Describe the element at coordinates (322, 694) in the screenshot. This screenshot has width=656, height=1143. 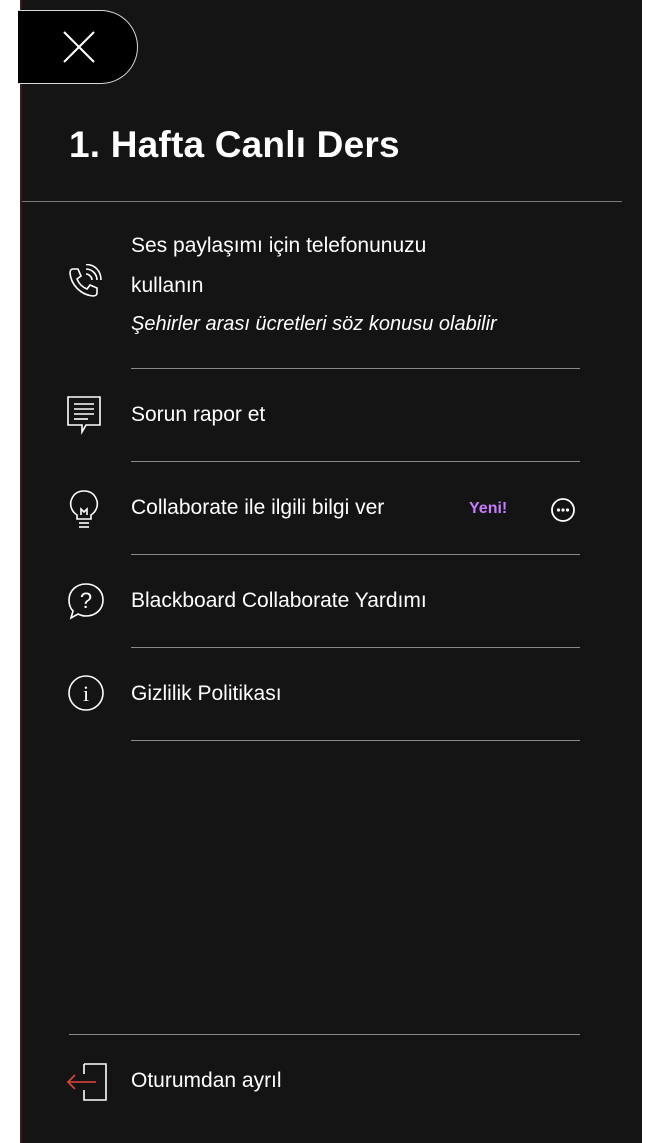
I see `menu-item-privacy: i Gizlilik Politikası` at that location.